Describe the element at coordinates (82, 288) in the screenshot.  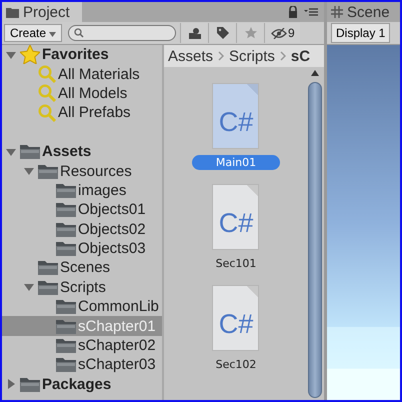
I see `tree-item: Scripts` at that location.